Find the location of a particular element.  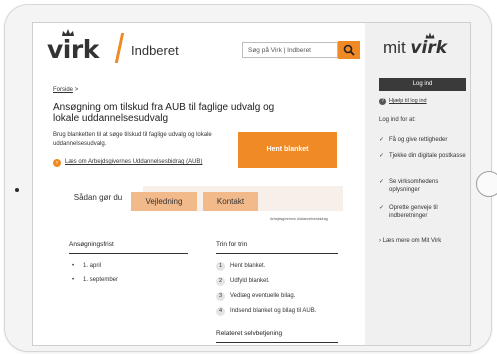

mit-virk-logo-prefix: mit is located at coordinates (394, 47).